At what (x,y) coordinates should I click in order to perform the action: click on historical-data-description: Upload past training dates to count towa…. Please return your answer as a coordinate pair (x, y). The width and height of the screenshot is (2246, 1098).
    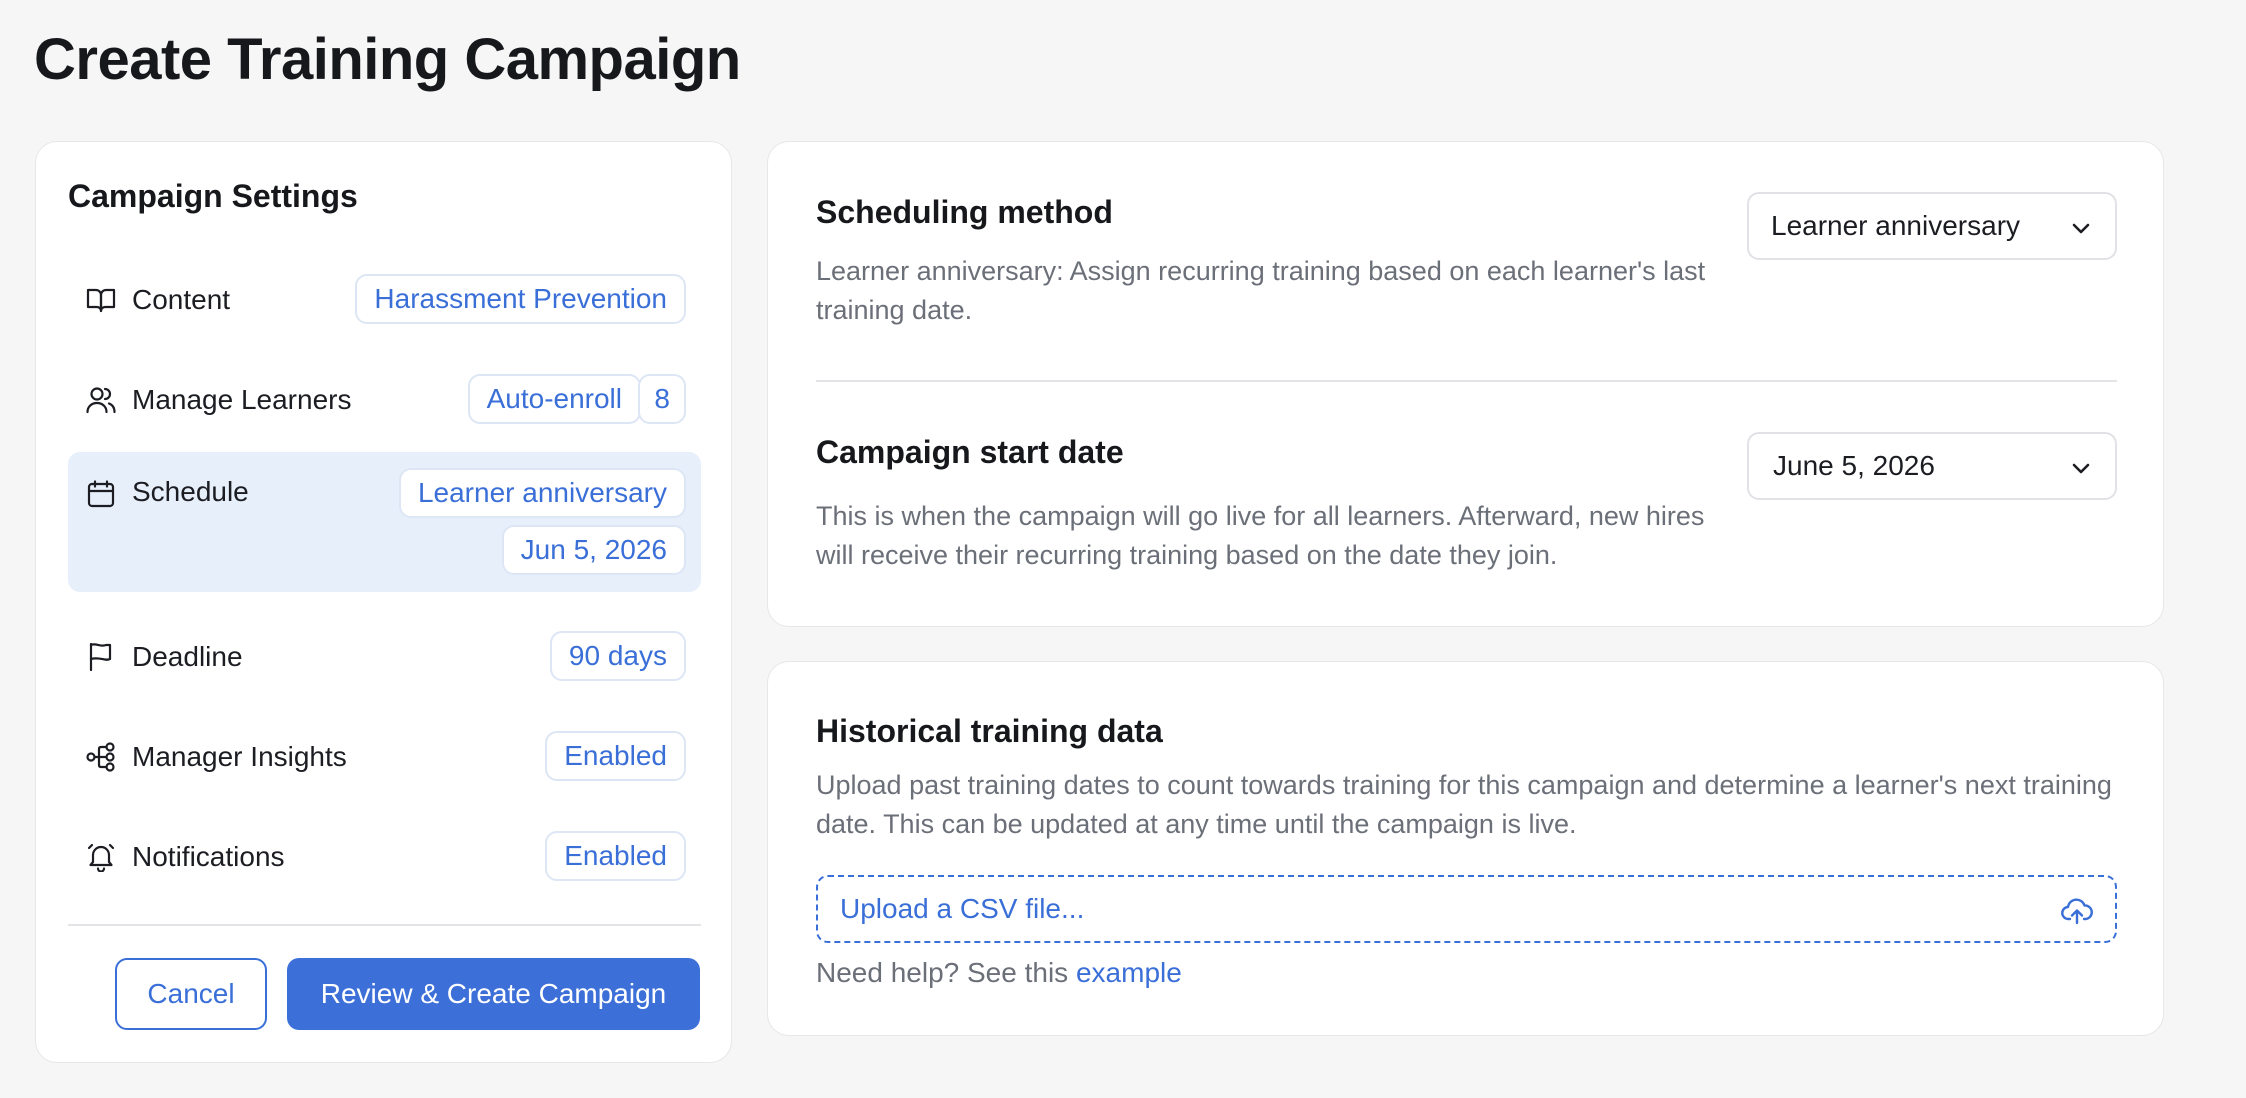
    Looking at the image, I should click on (1464, 804).